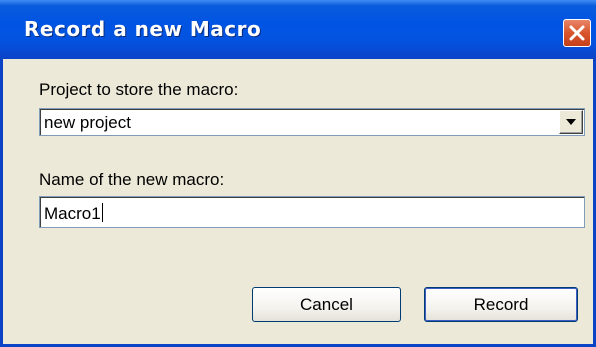 This screenshot has width=596, height=347. What do you see at coordinates (87, 122) in the screenshot?
I see `project-selected-value: new project` at bounding box center [87, 122].